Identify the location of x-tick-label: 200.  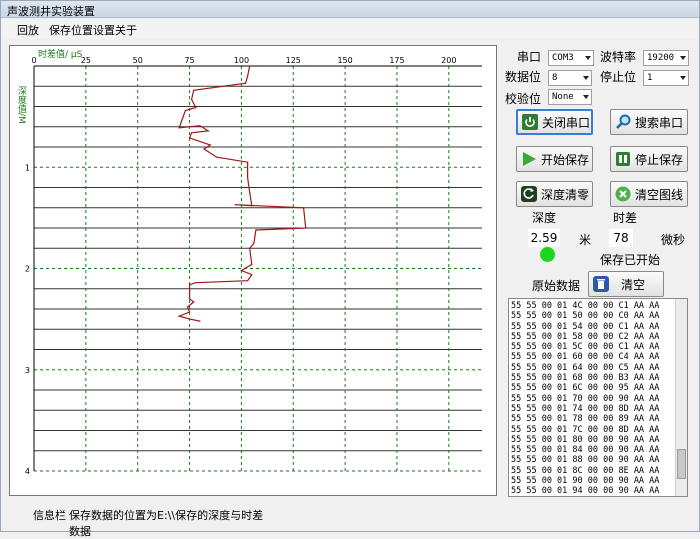
(448, 60).